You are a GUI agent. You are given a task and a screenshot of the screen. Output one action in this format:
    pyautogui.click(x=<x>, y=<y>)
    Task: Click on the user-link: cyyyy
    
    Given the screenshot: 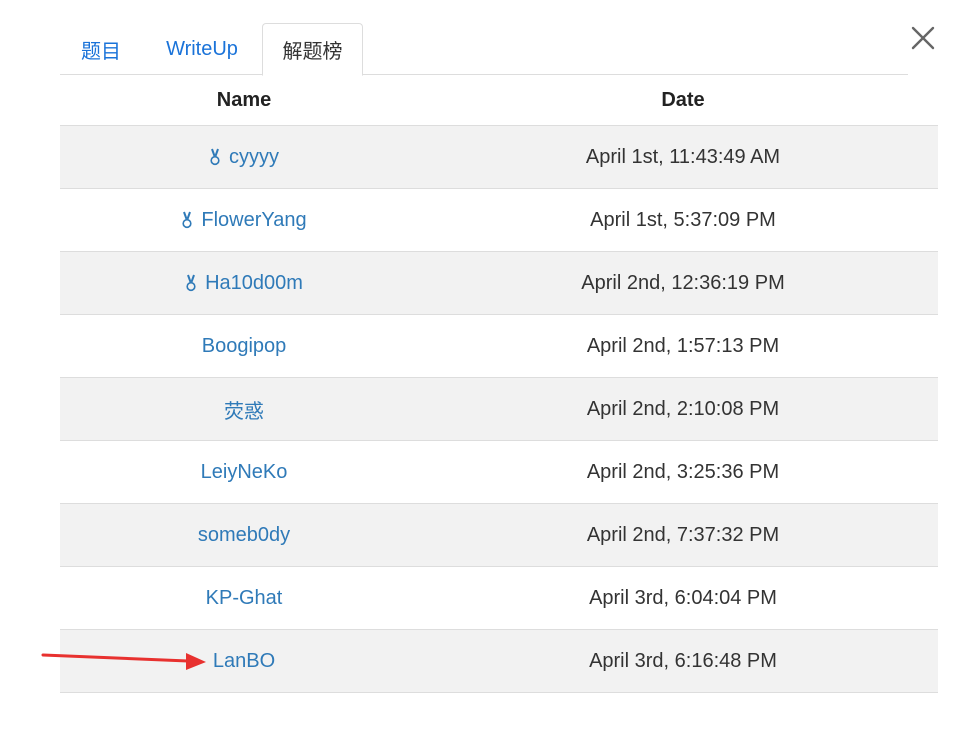 What is the action you would take?
    pyautogui.click(x=254, y=157)
    